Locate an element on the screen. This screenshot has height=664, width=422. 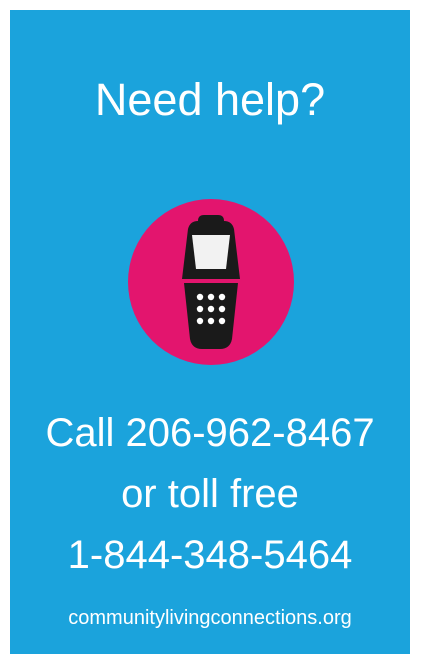
call-number-line: Call 206-962-8467 is located at coordinates (210, 433).